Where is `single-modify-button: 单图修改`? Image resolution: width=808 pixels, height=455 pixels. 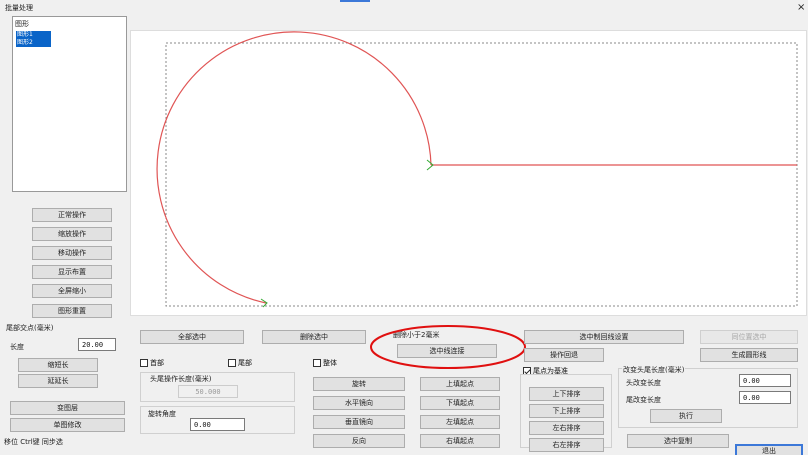
single-modify-button: 单图修改 is located at coordinates (67, 425).